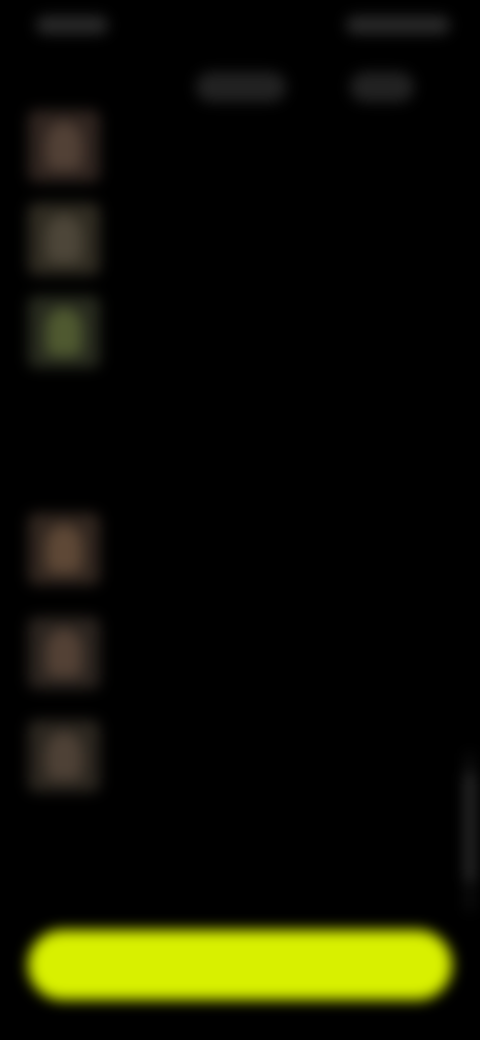  What do you see at coordinates (398, 25) in the screenshot?
I see `status-icons` at bounding box center [398, 25].